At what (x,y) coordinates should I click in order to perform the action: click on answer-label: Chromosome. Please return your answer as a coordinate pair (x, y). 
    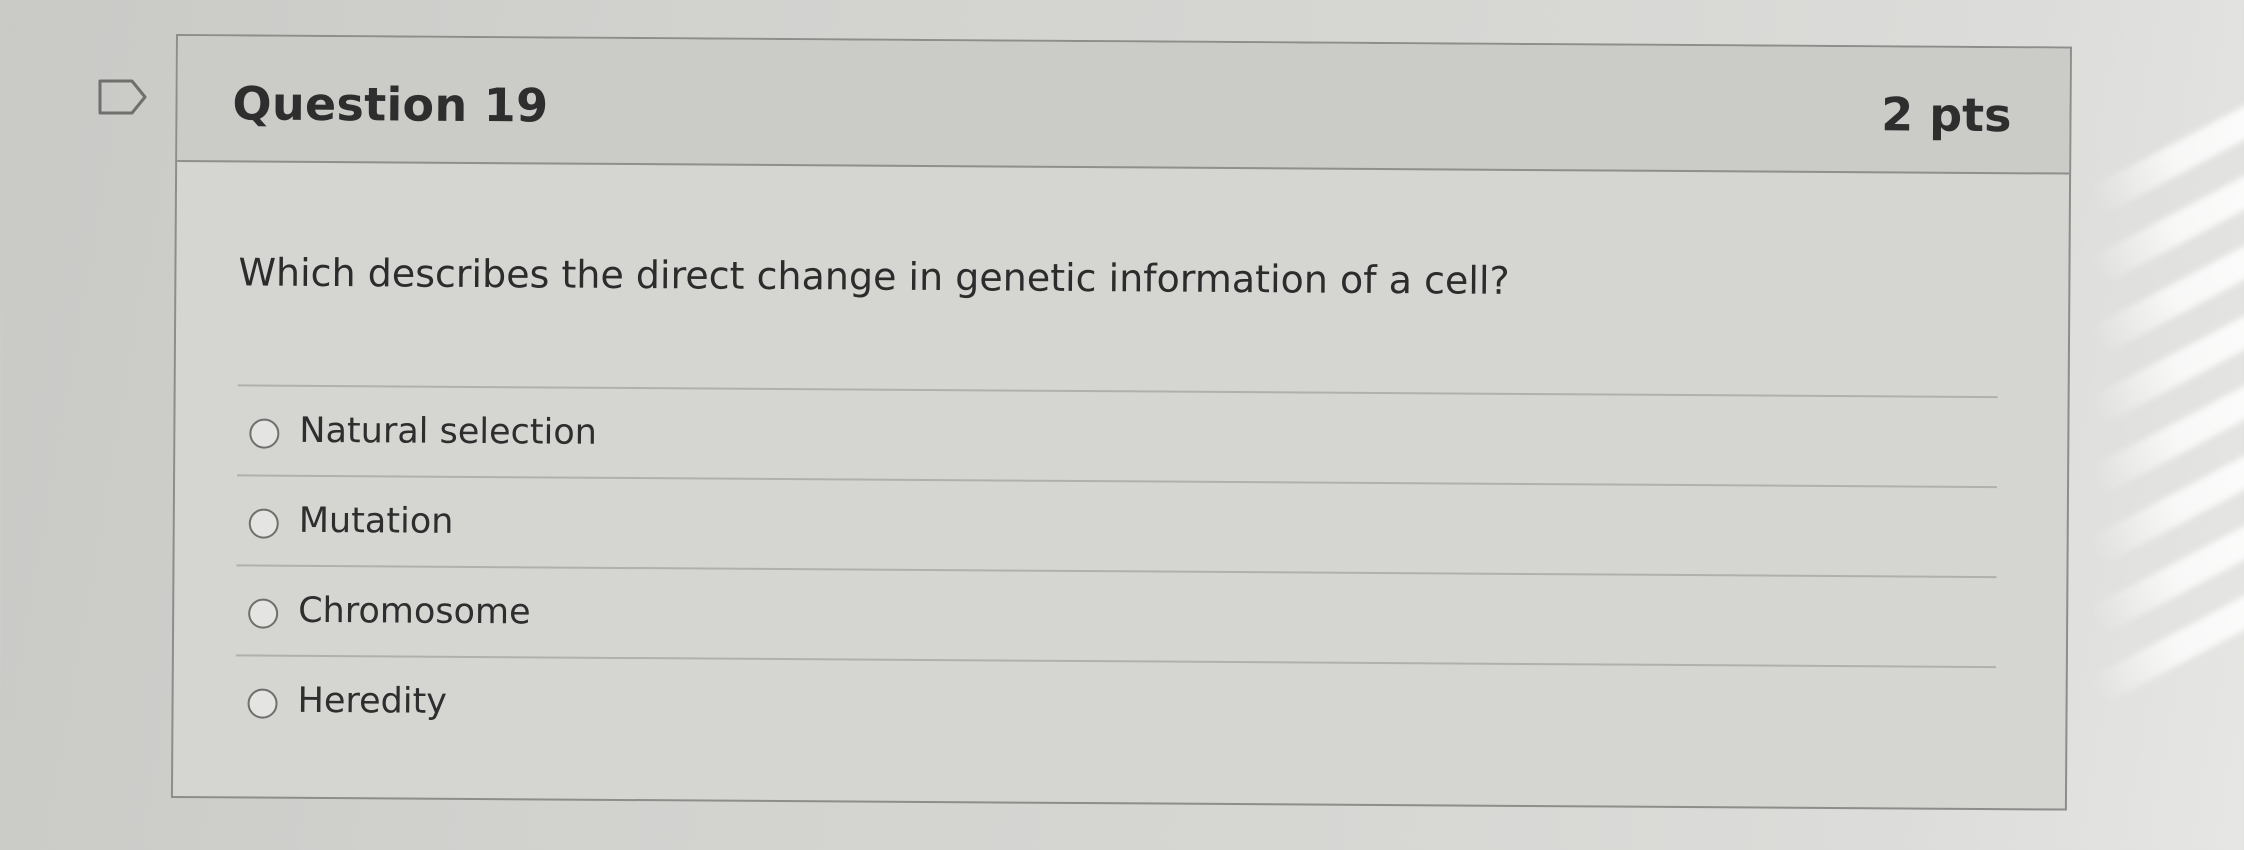
    Looking at the image, I should click on (414, 612).